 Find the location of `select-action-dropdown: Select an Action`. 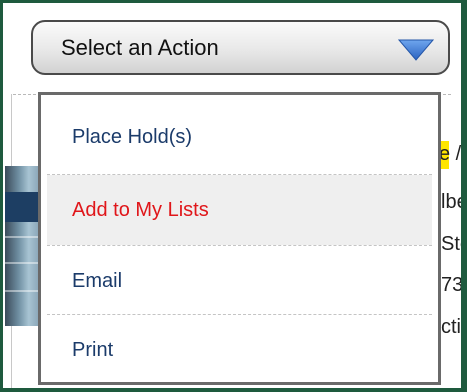

select-action-dropdown: Select an Action is located at coordinates (240, 47).